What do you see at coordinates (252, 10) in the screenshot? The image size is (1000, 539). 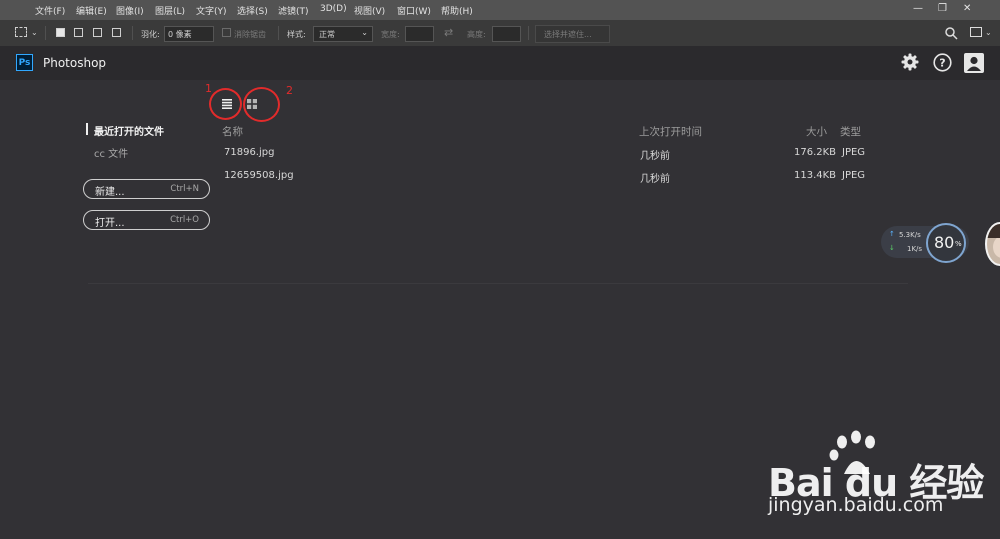 I see `menu-select: 选择(S)` at bounding box center [252, 10].